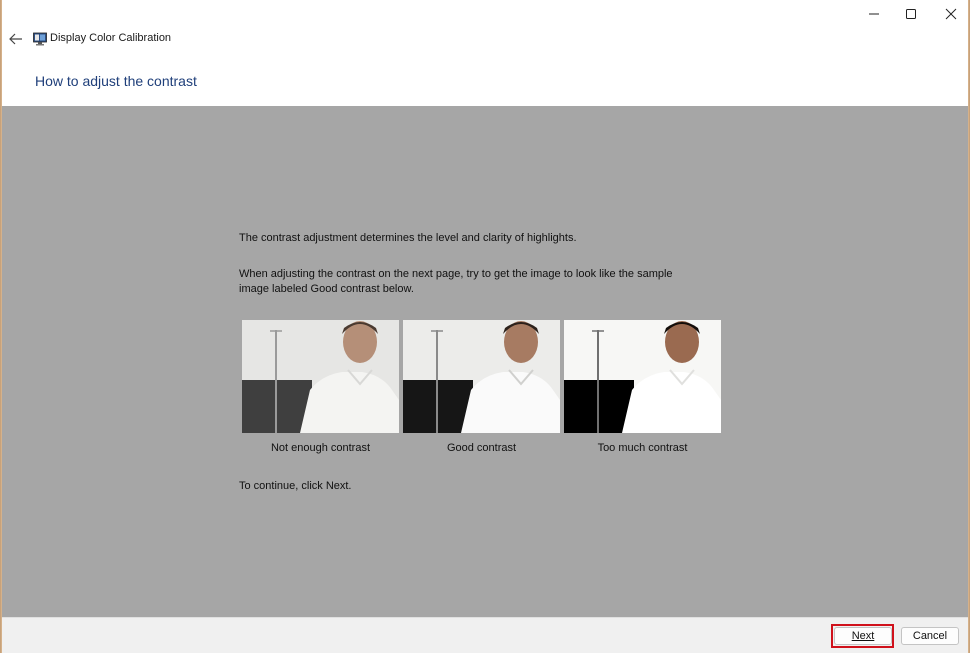 This screenshot has width=970, height=653. What do you see at coordinates (320, 376) in the screenshot?
I see `sample-image-not-enough-contrast` at bounding box center [320, 376].